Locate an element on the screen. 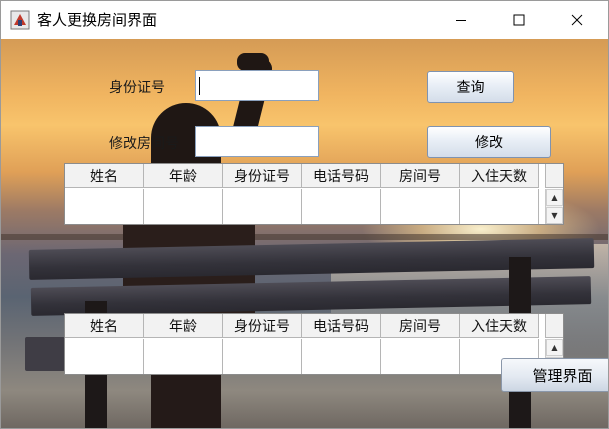 This screenshot has height=429, width=609. person-hand is located at coordinates (253, 62).